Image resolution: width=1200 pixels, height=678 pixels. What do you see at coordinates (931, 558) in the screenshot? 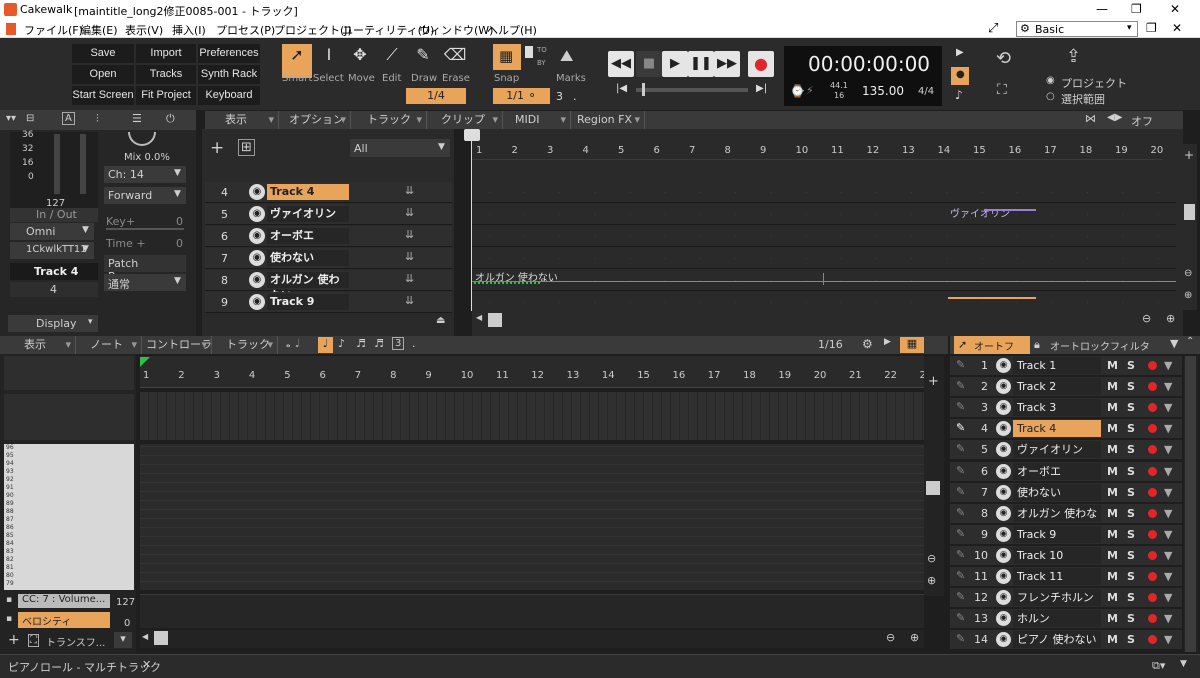
I see `piano-vzoom-out-icon: ⊖` at bounding box center [931, 558].